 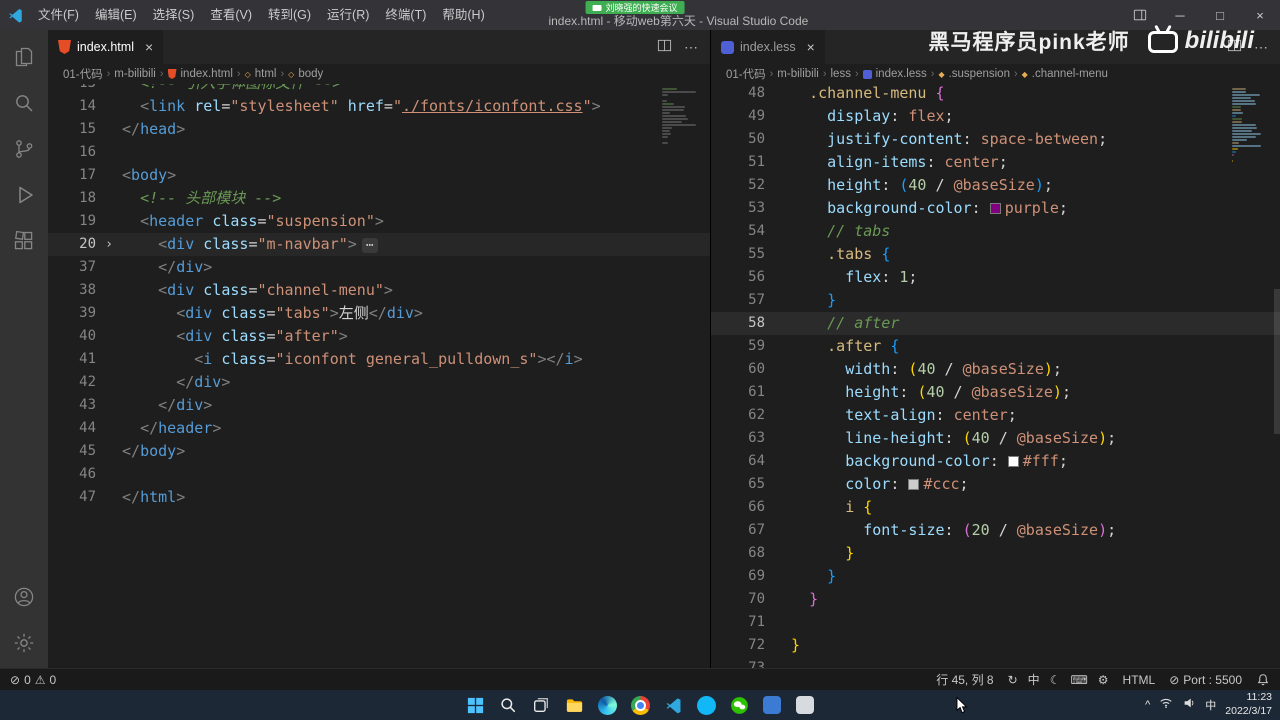 I want to click on breadcrumb-item: ◆ .suspension, so click(x=974, y=74).